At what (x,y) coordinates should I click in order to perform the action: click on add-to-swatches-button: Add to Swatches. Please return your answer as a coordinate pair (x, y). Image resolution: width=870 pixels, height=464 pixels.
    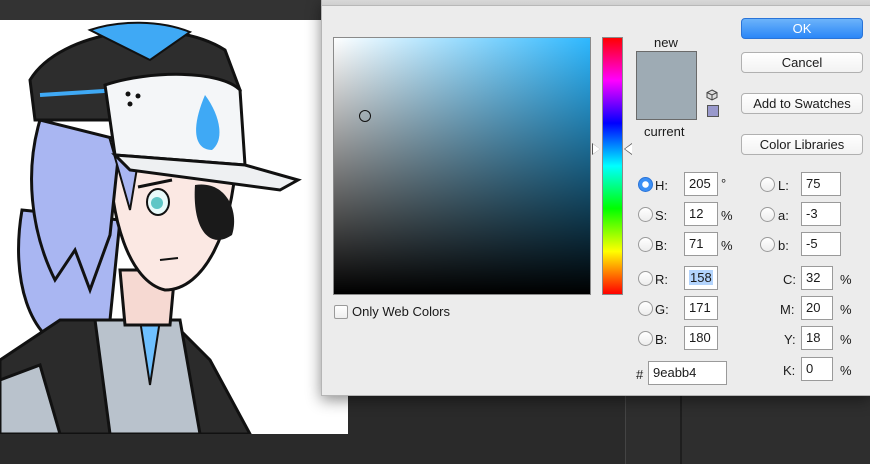
    Looking at the image, I should click on (802, 103).